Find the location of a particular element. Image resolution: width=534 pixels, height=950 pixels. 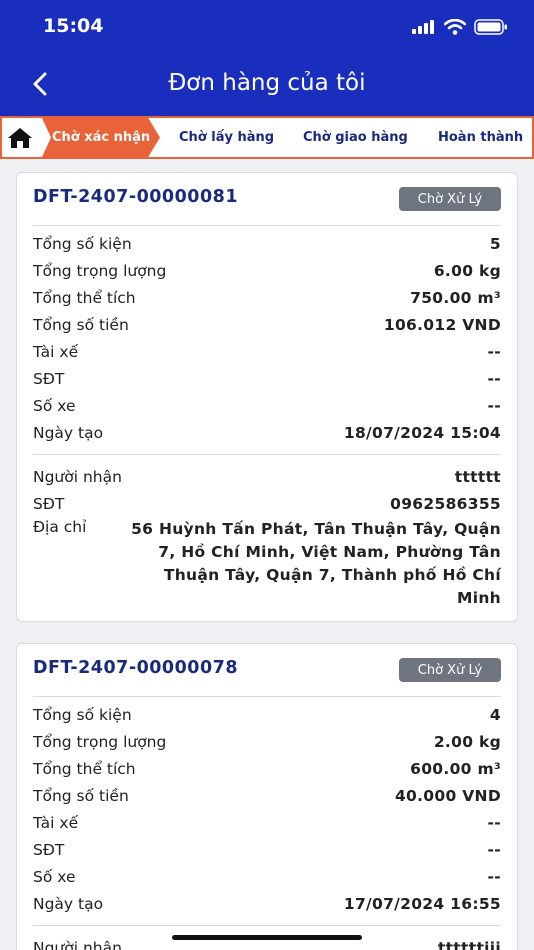

tab-cho-lay-hang: Chờ lấy hàng is located at coordinates (226, 137).